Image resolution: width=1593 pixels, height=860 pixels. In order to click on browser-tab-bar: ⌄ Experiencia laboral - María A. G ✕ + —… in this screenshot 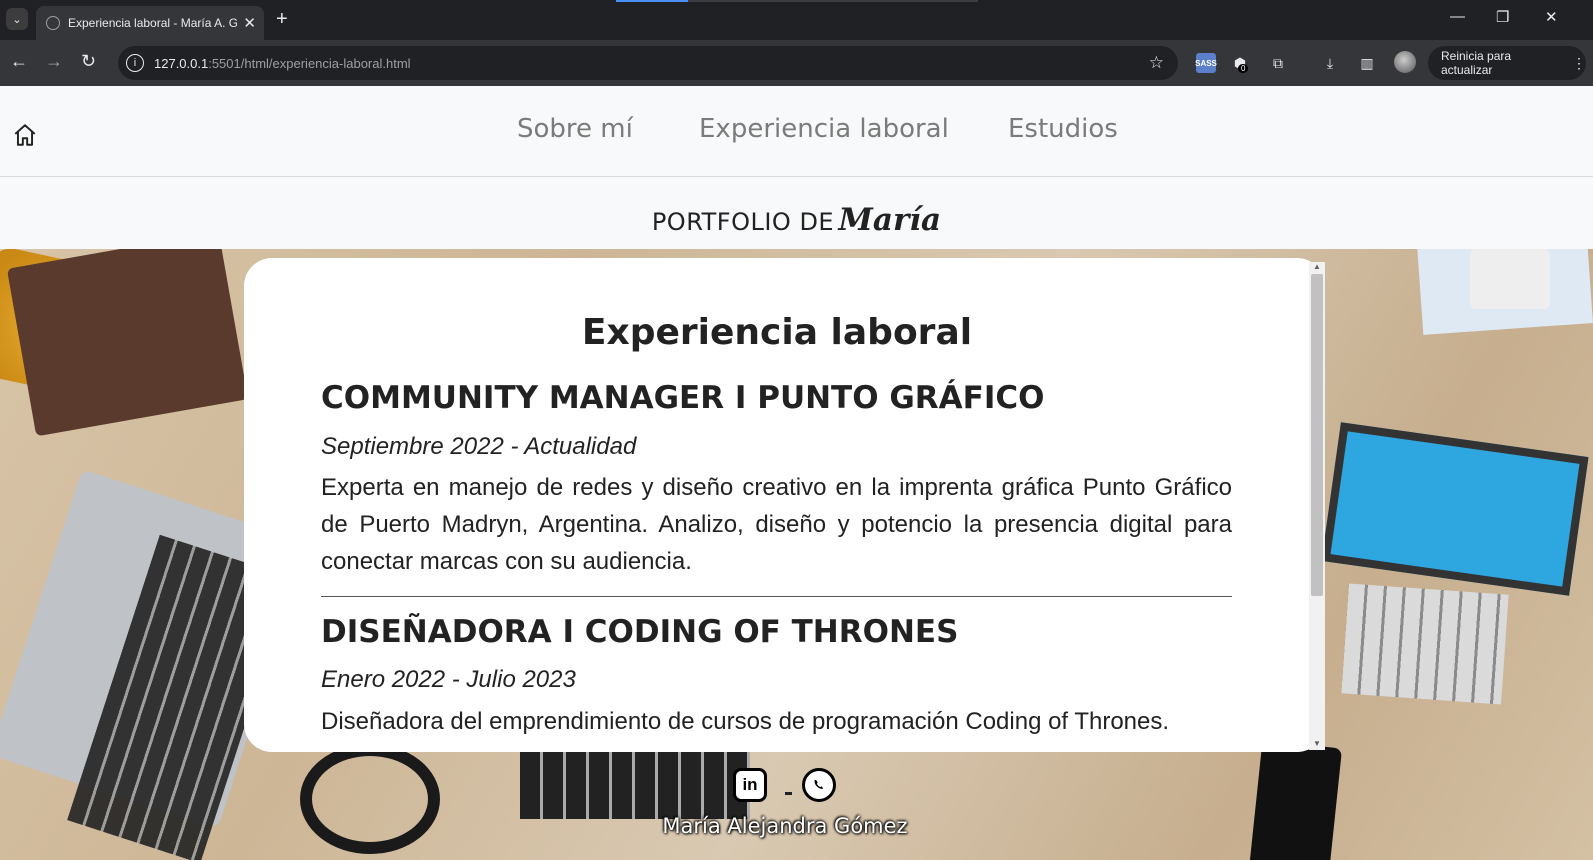, I will do `click(796, 20)`.